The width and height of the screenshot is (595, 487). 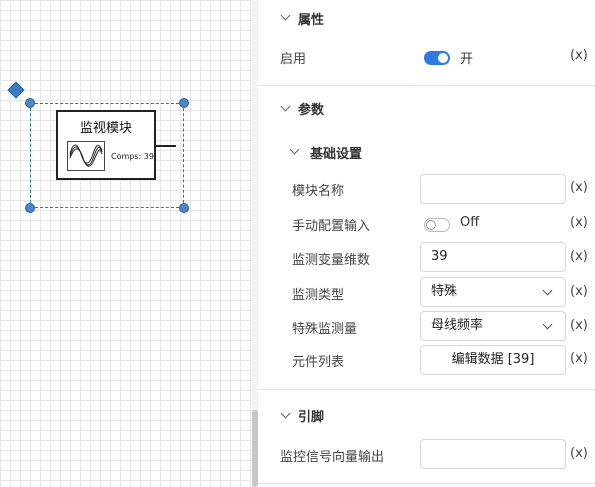 I want to click on component-list-label: 元件列表, so click(x=318, y=362).